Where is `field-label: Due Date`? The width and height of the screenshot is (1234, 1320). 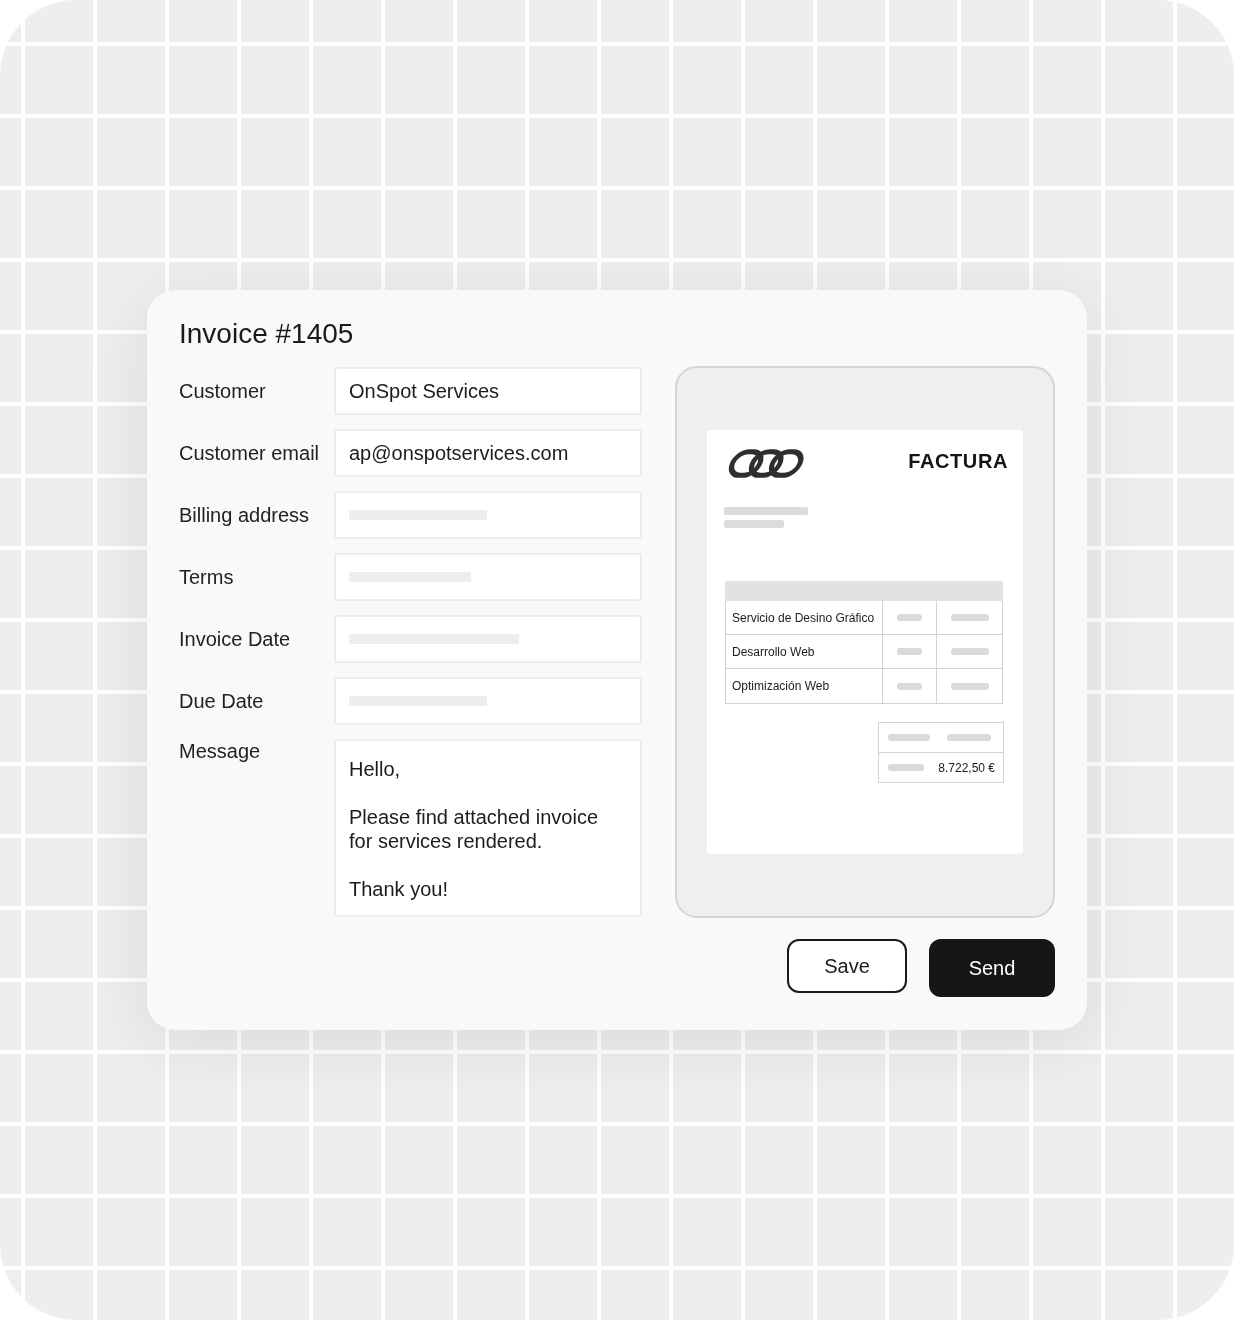
field-label: Due Date is located at coordinates (222, 701).